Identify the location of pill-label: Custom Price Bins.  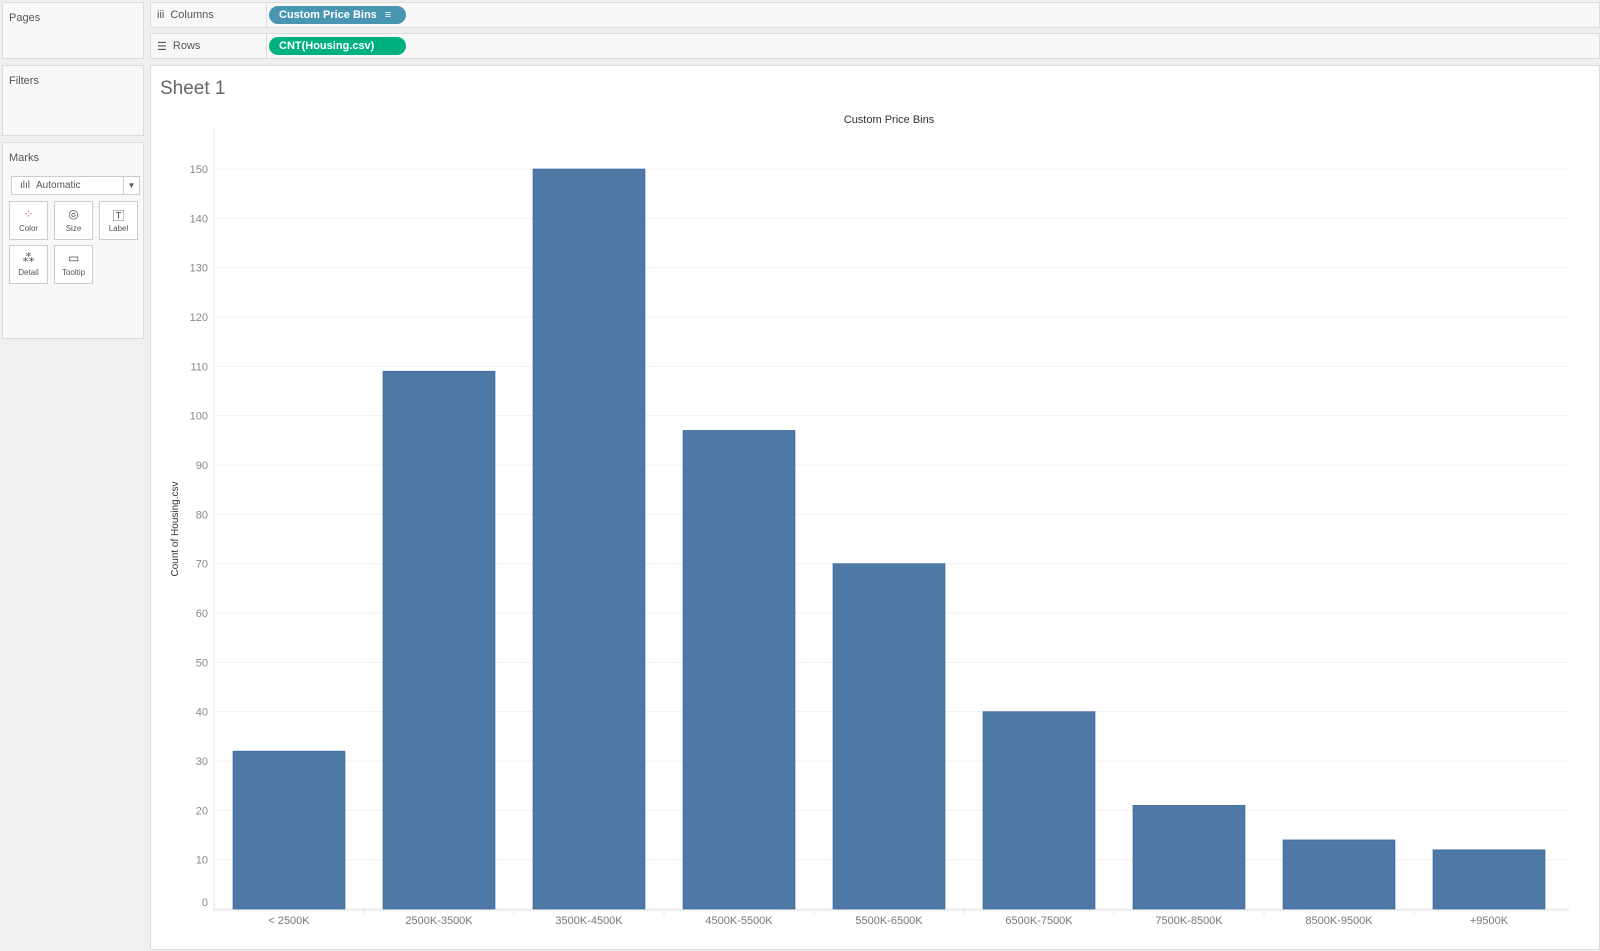
(328, 15).